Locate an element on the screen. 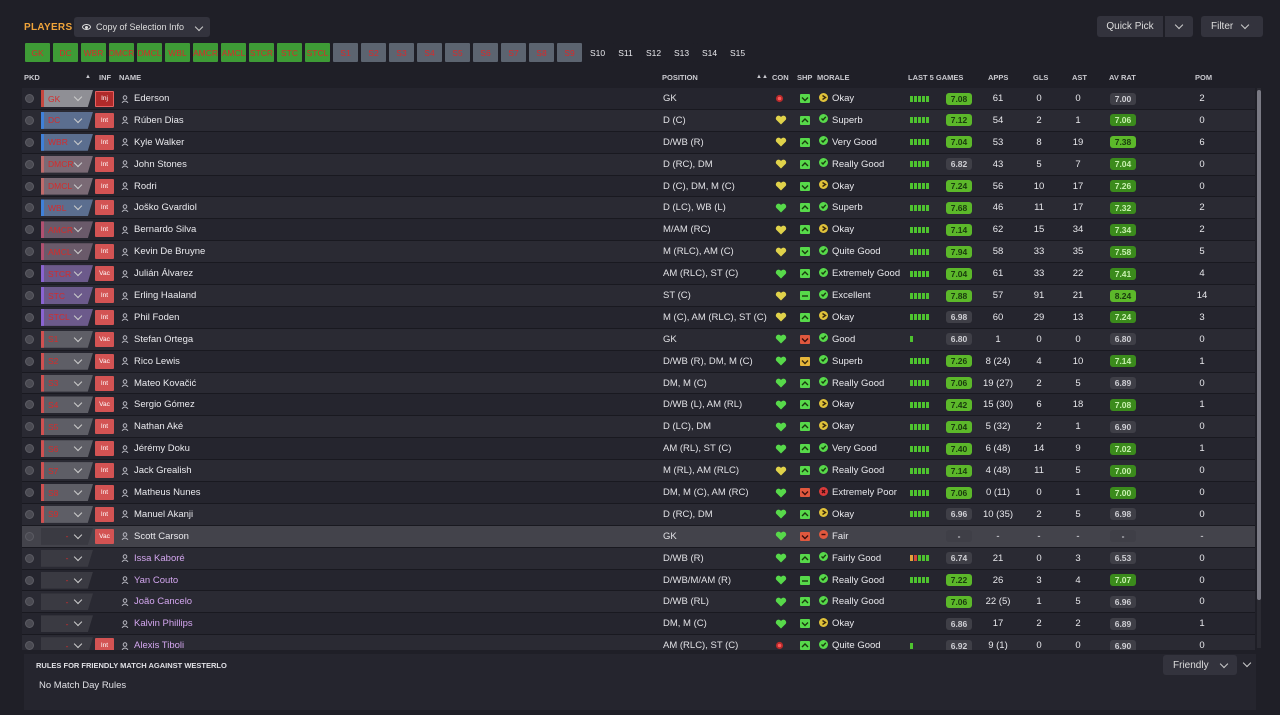 The width and height of the screenshot is (1280, 715). slot-s11: S11 is located at coordinates (625, 52).